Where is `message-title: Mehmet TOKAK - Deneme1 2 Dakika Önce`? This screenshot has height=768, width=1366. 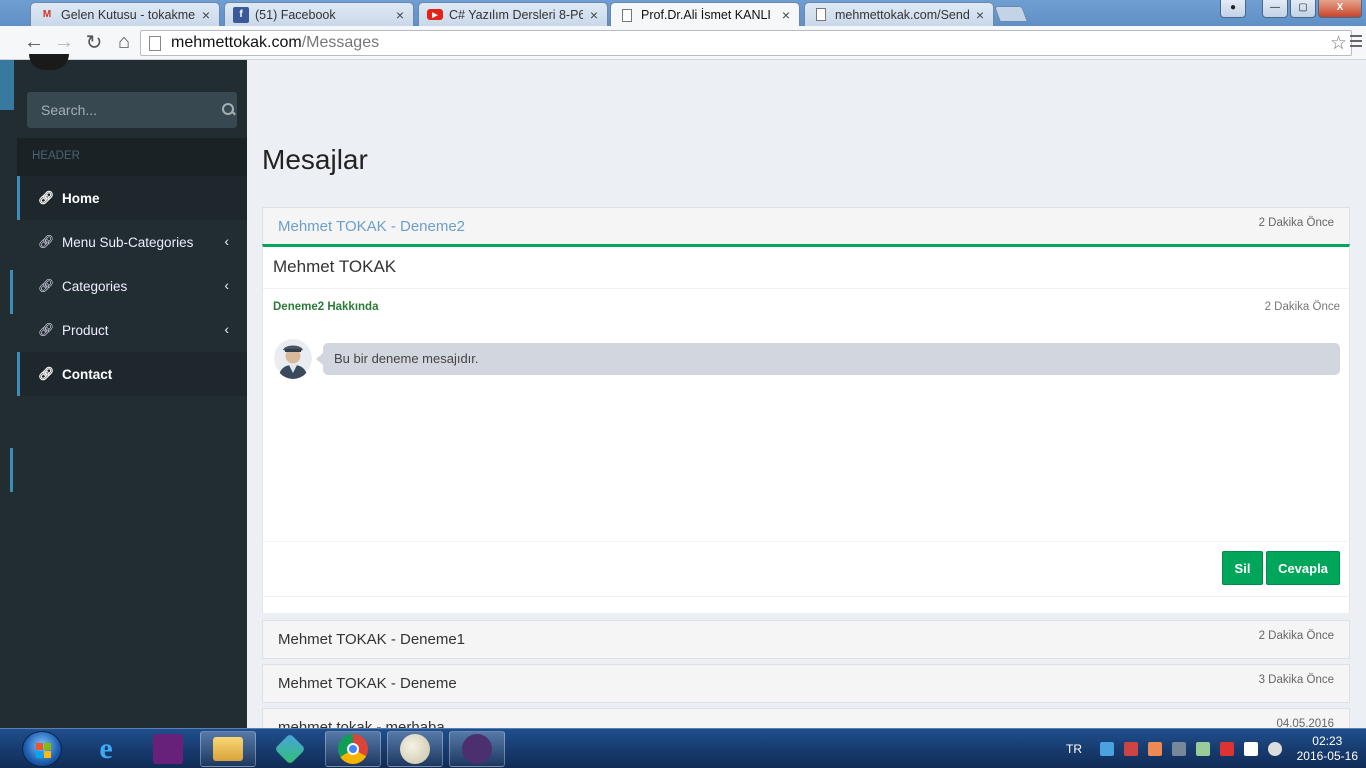 message-title: Mehmet TOKAK - Deneme1 2 Dakika Önce is located at coordinates (806, 639).